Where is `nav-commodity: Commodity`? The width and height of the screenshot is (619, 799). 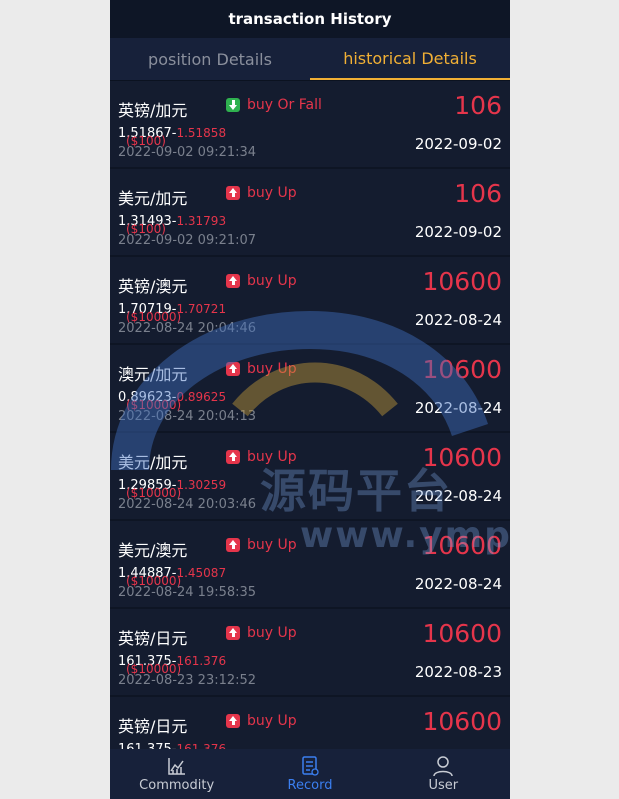
nav-commodity: Commodity is located at coordinates (176, 774).